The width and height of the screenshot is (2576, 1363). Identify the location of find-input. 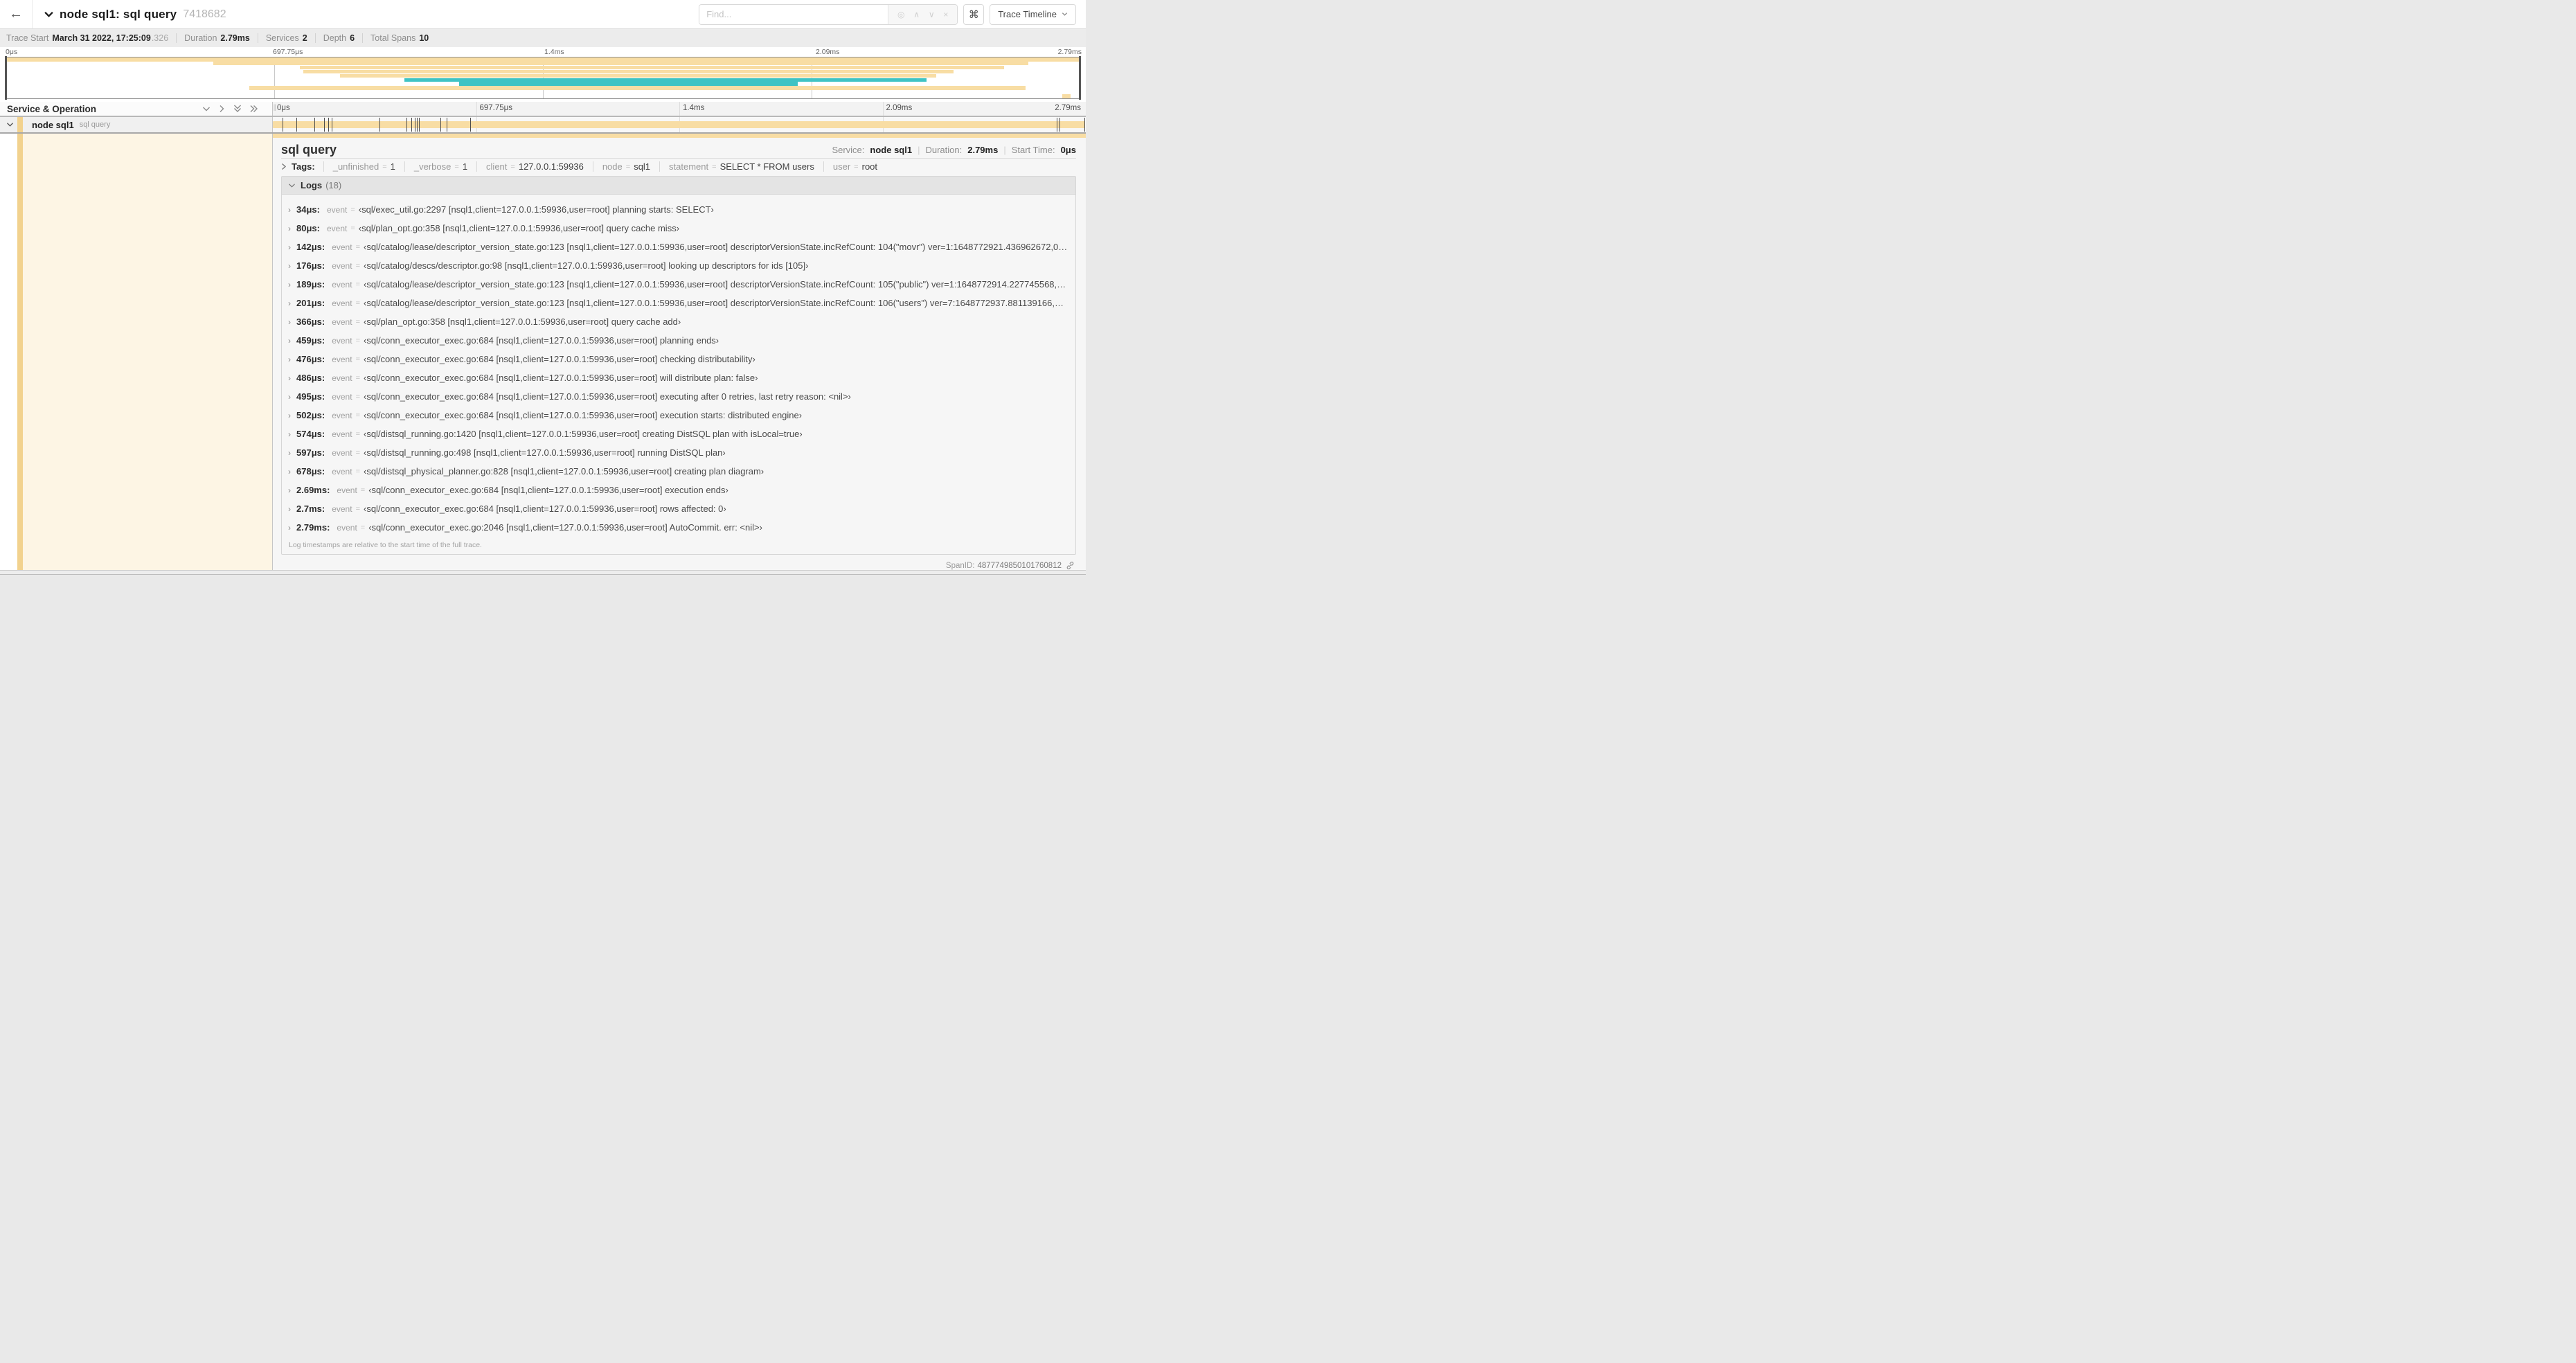
(793, 14).